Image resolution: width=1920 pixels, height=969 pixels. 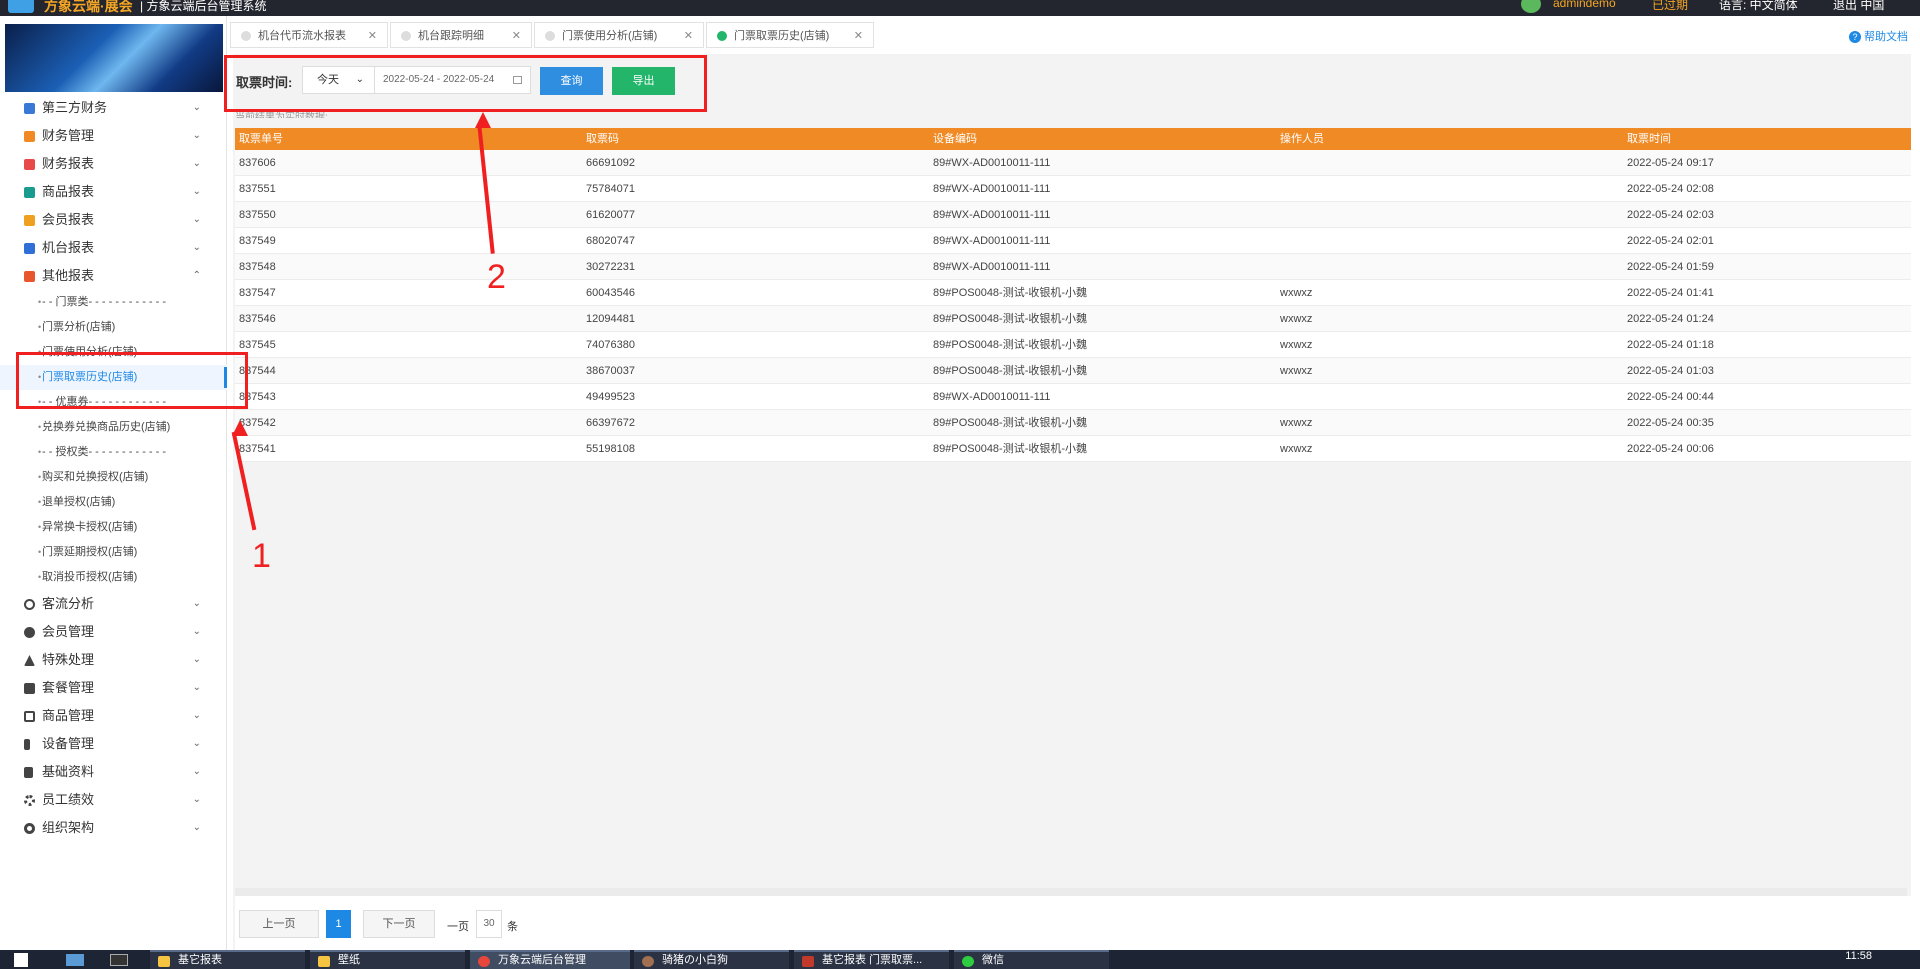 What do you see at coordinates (338, 924) in the screenshot?
I see `page-1-button: 1` at bounding box center [338, 924].